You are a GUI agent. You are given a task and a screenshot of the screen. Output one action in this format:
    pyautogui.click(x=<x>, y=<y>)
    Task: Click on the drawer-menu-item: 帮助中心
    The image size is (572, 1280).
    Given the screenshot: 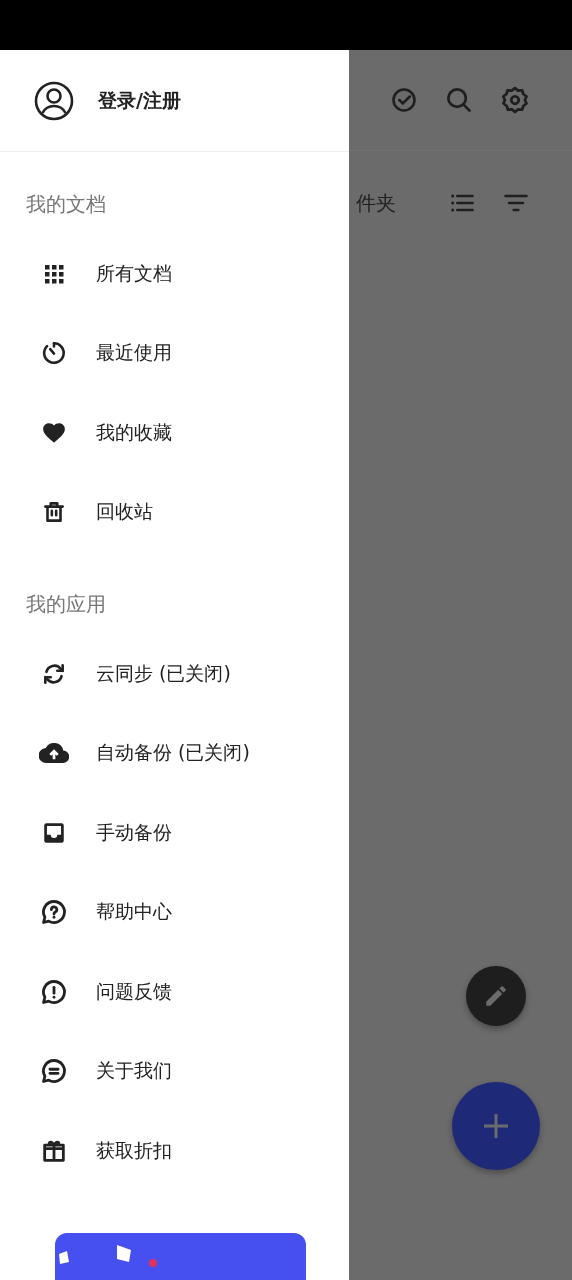 What is the action you would take?
    pyautogui.click(x=174, y=912)
    